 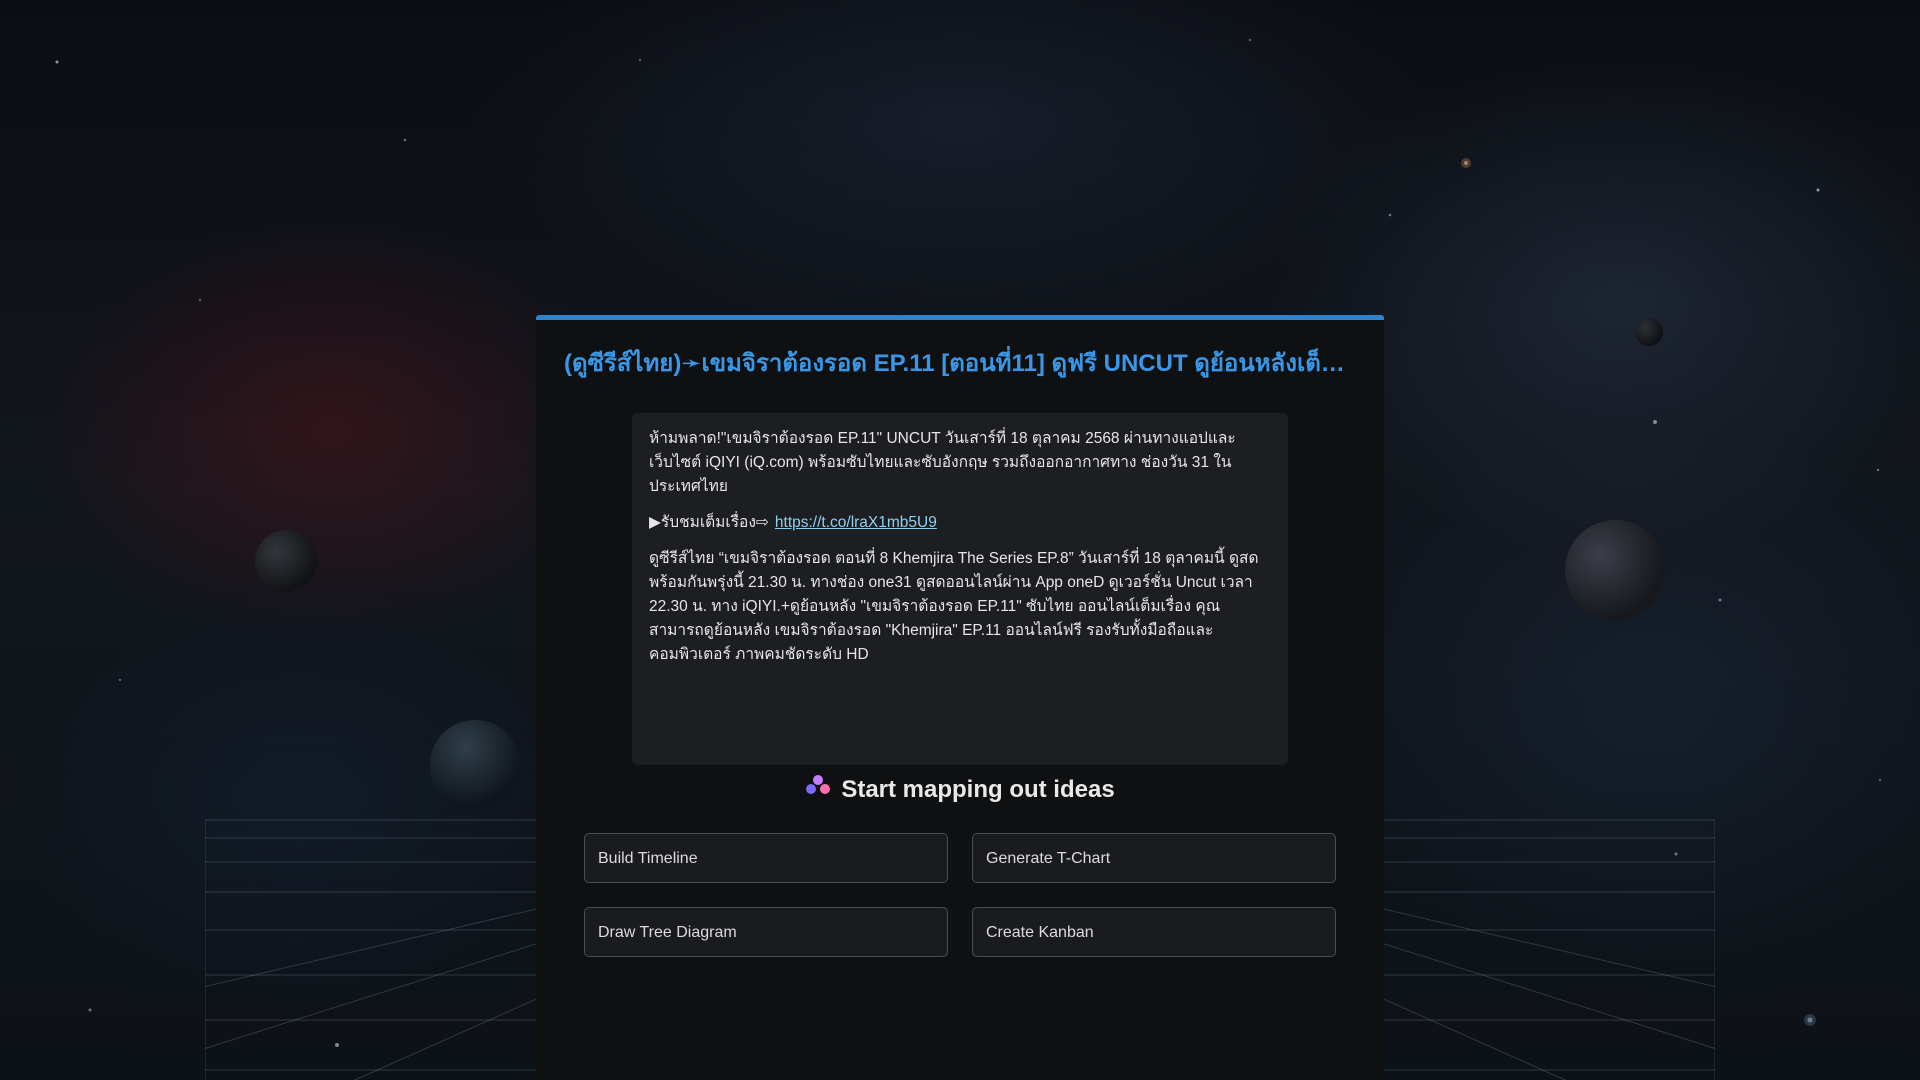 What do you see at coordinates (766, 932) in the screenshot?
I see `draw-tree-diagram-button: Draw Tree Diagram` at bounding box center [766, 932].